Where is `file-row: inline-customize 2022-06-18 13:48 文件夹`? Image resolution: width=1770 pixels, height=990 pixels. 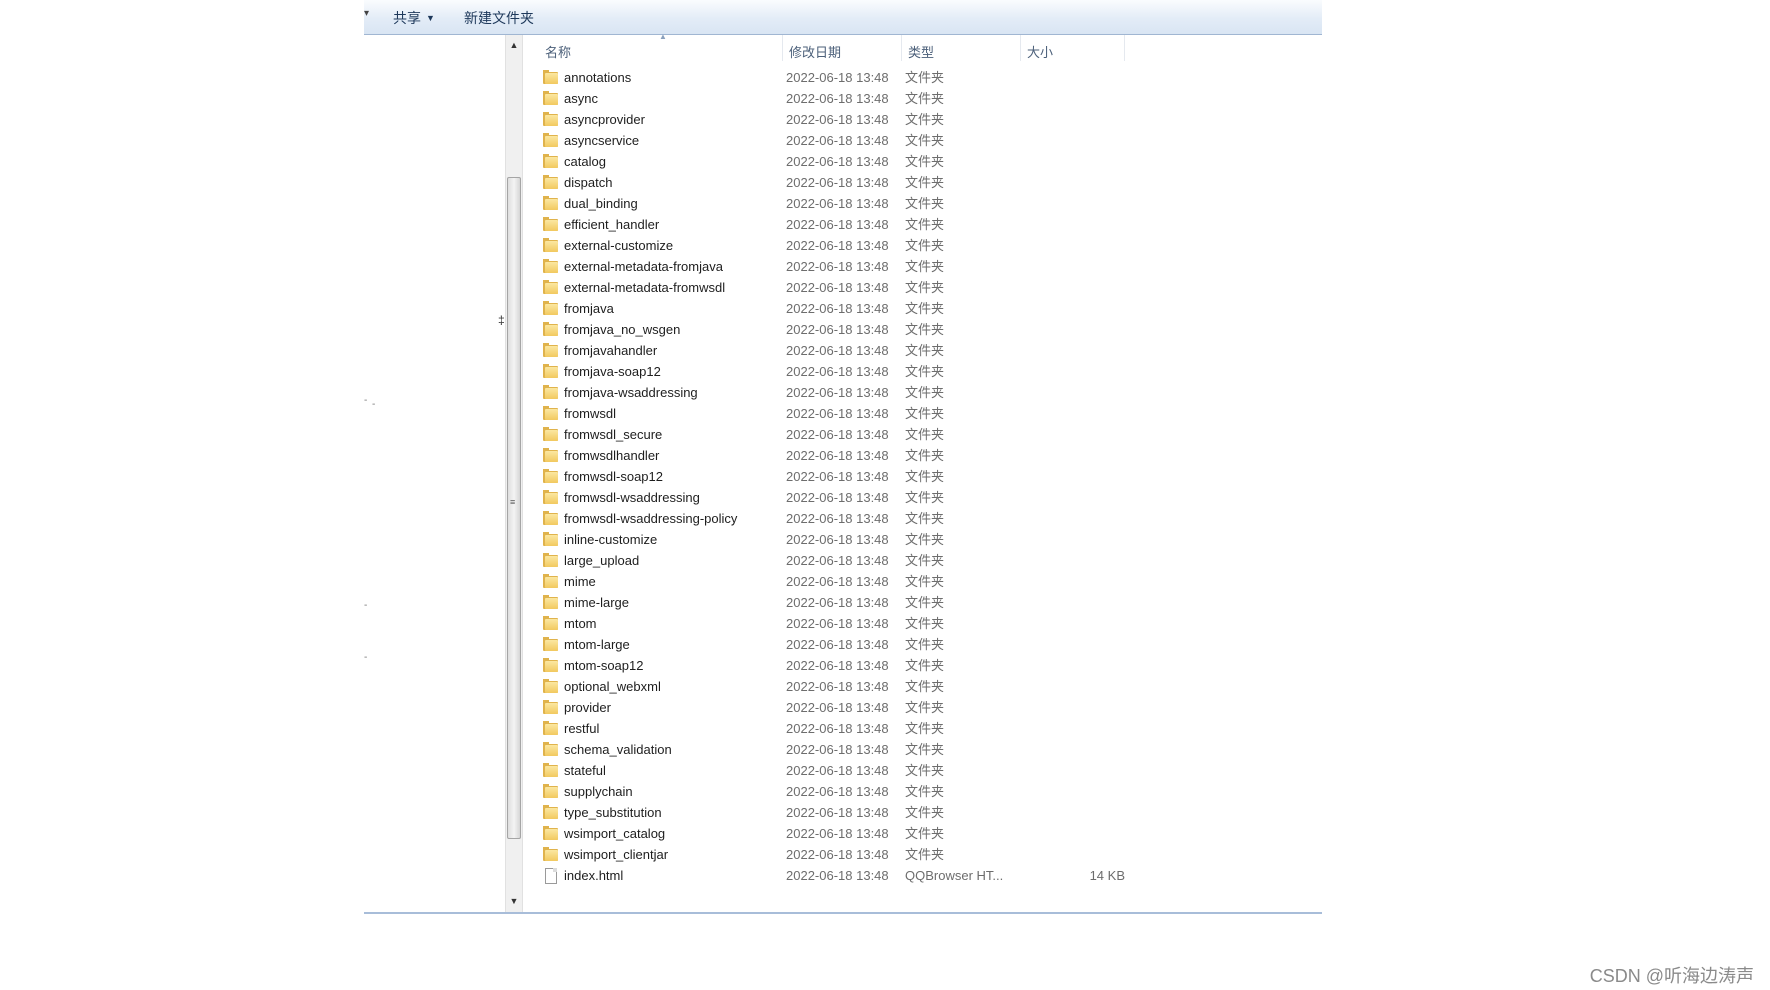
file-row: inline-customize 2022-06-18 13:48 文件夹 is located at coordinates (923, 539).